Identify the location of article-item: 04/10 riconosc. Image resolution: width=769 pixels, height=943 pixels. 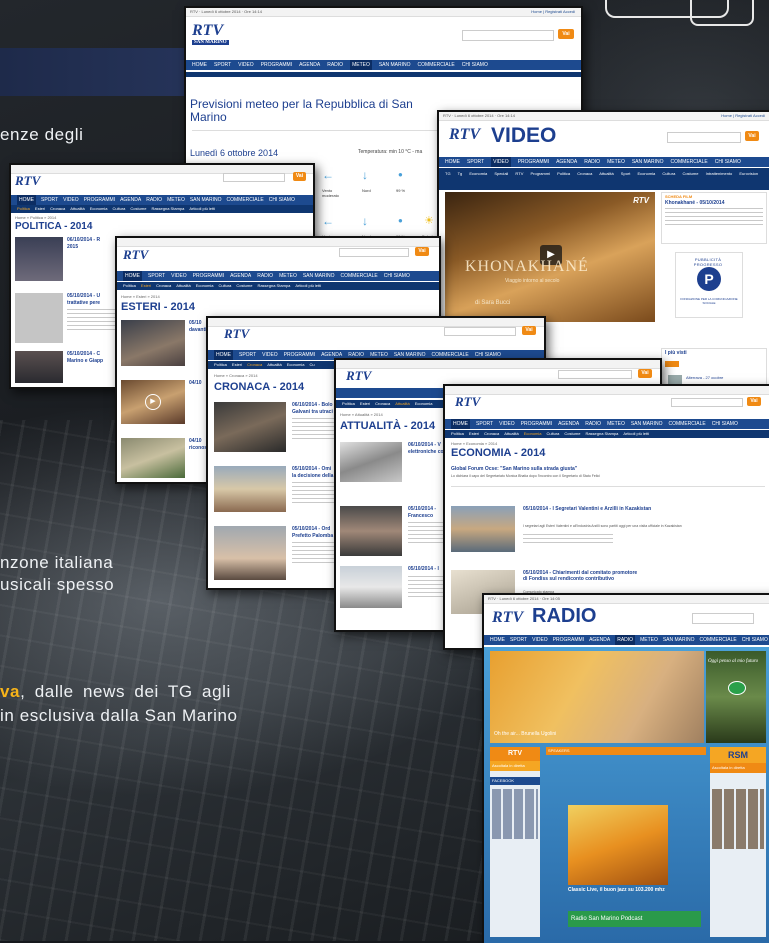
(165, 458).